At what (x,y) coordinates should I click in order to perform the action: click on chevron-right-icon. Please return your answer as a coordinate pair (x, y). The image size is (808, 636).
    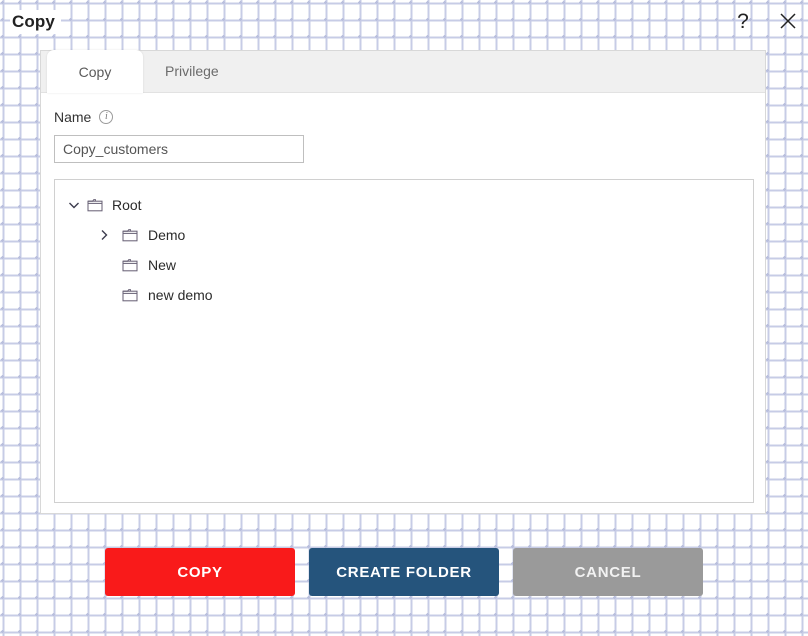
    Looking at the image, I should click on (104, 235).